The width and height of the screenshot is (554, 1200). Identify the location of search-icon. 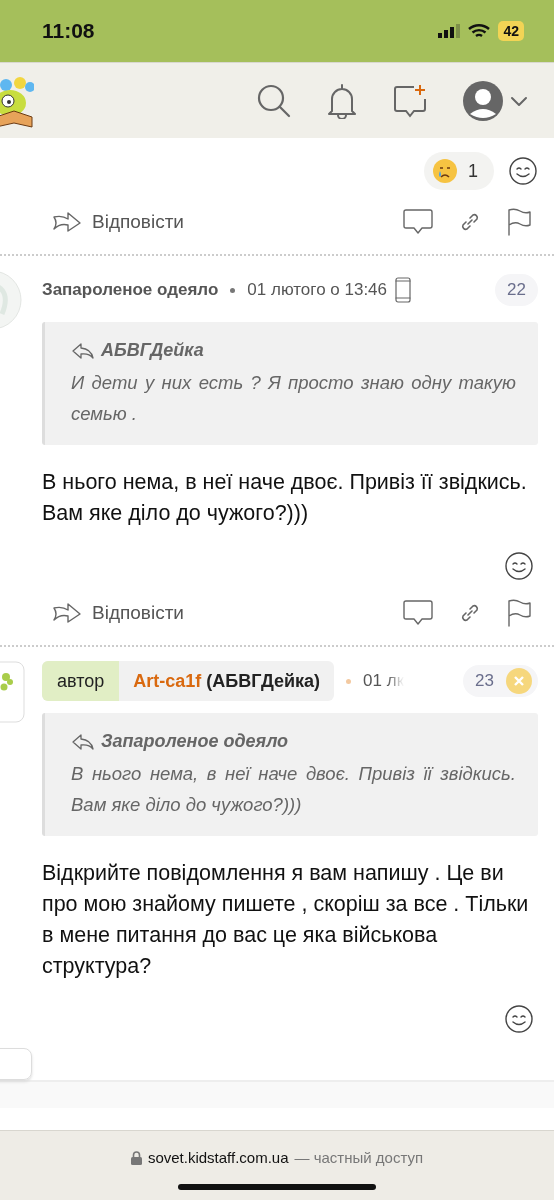
(274, 100).